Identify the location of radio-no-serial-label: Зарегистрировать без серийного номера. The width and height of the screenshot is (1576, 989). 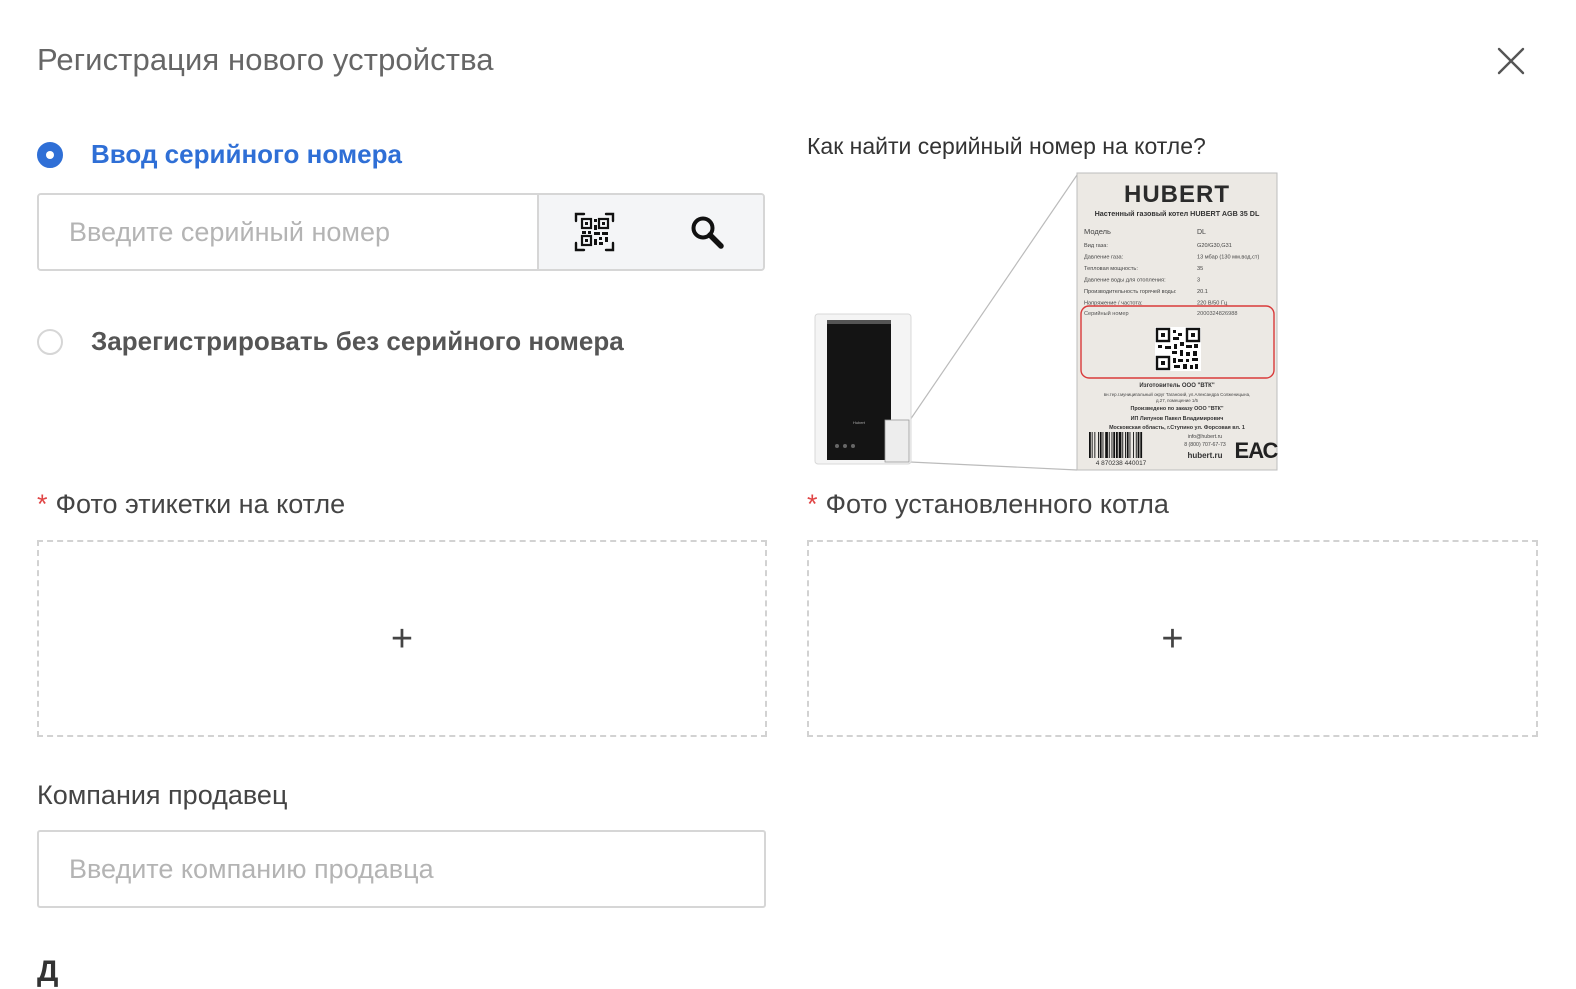
(357, 341).